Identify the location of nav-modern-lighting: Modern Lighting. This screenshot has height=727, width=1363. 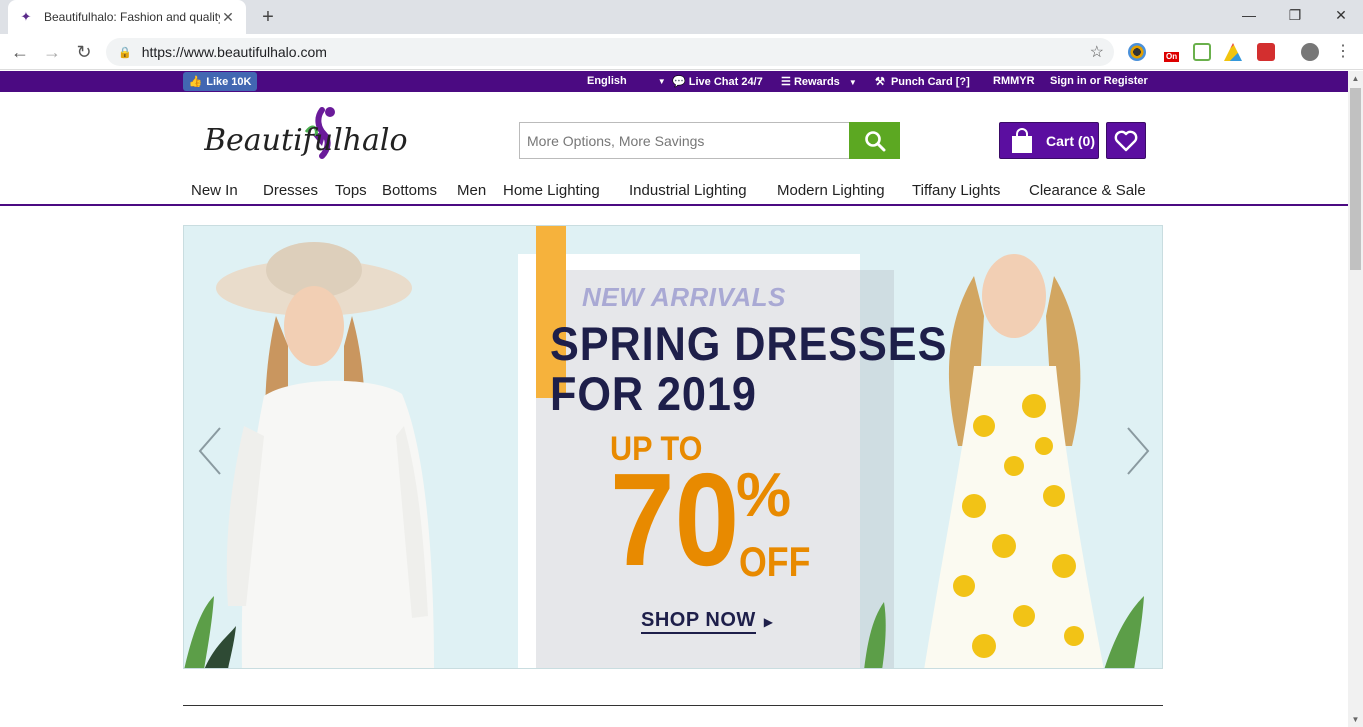
(831, 190).